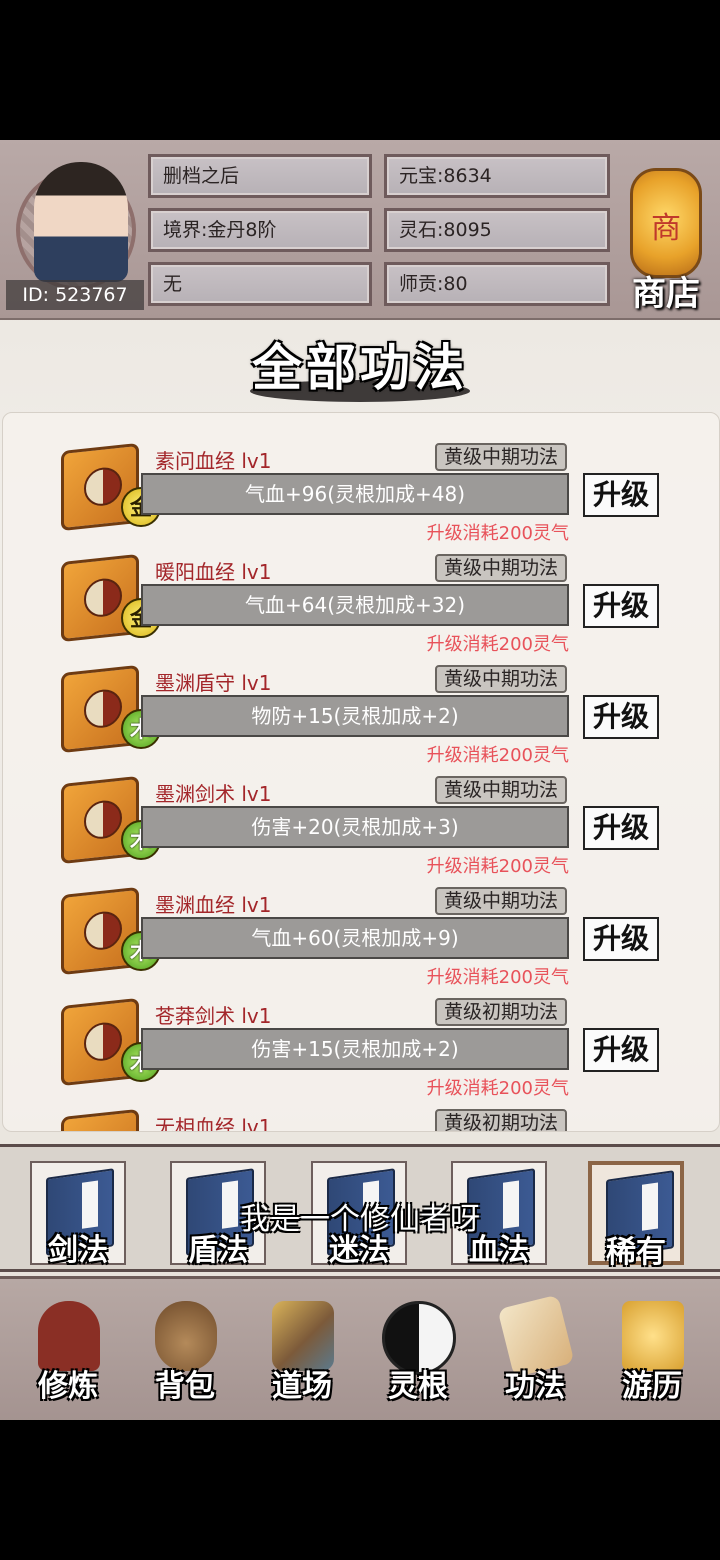 The height and width of the screenshot is (1560, 720). What do you see at coordinates (260, 176) in the screenshot?
I see `player-name: 删档之后` at bounding box center [260, 176].